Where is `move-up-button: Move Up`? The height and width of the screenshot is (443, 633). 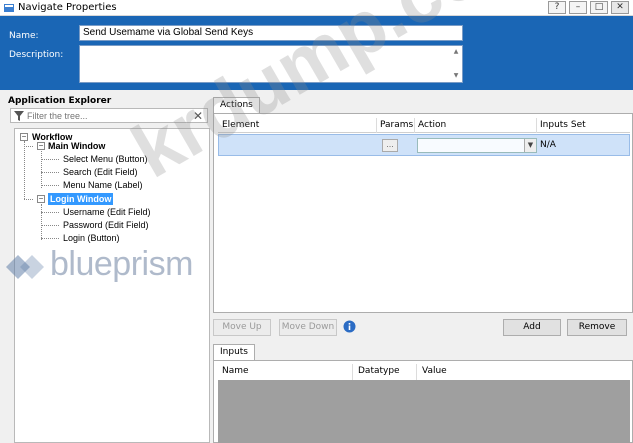 move-up-button: Move Up is located at coordinates (242, 327).